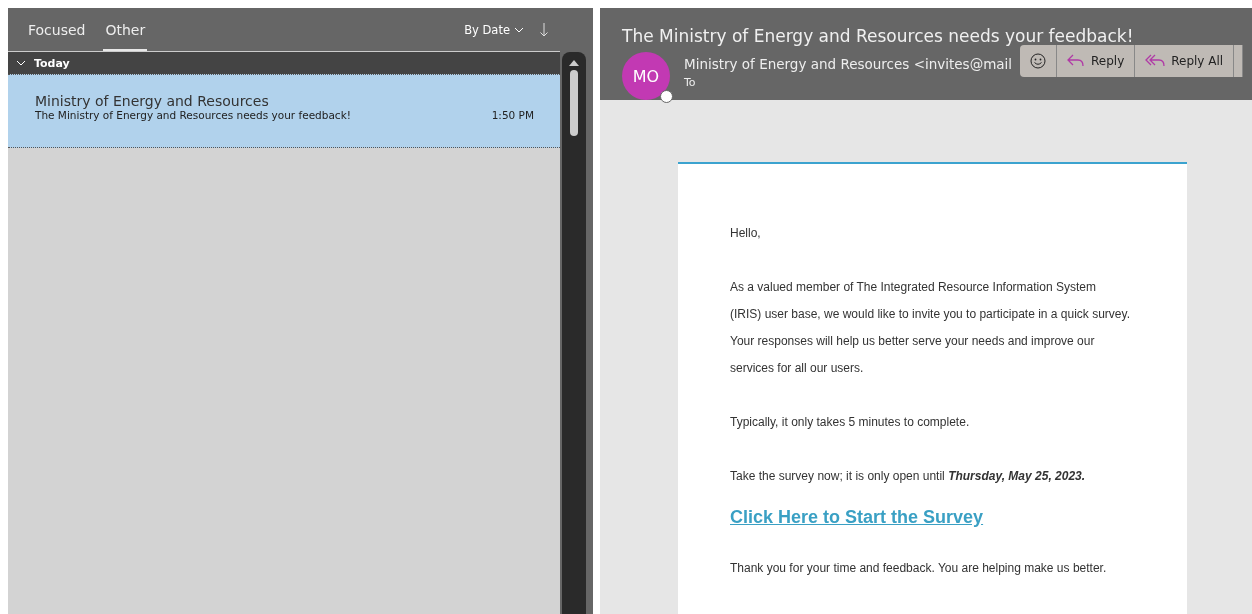  Describe the element at coordinates (574, 333) in the screenshot. I see `scrollbar` at that location.